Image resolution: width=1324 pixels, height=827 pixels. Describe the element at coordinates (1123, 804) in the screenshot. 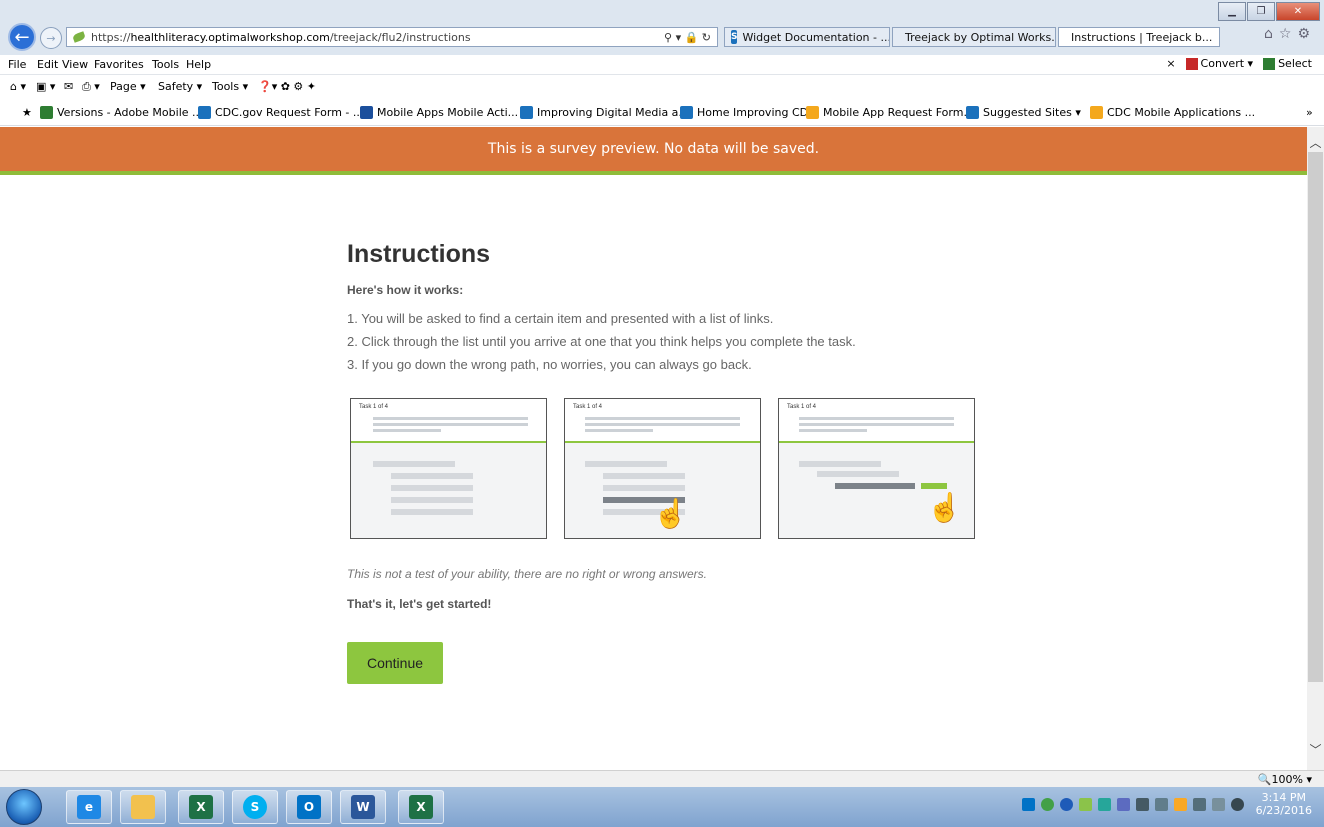

I see `app-tray-icon` at that location.